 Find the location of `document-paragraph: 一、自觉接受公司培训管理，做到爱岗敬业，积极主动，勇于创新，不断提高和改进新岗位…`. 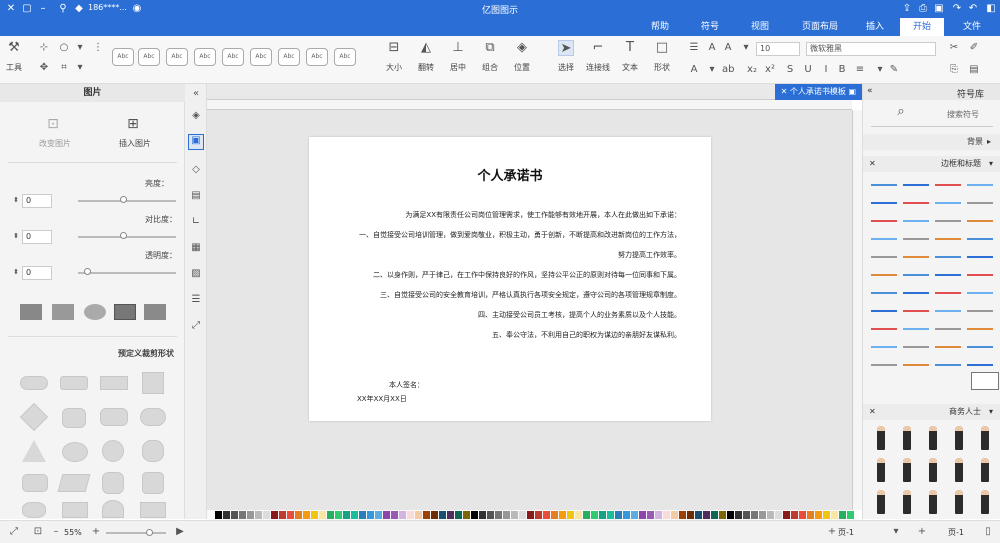

document-paragraph: 一、自觉接受公司培训管理，做到爱岗敬业，积极主动，勇于创新，不断提高和改进新岗位… is located at coordinates (520, 235).